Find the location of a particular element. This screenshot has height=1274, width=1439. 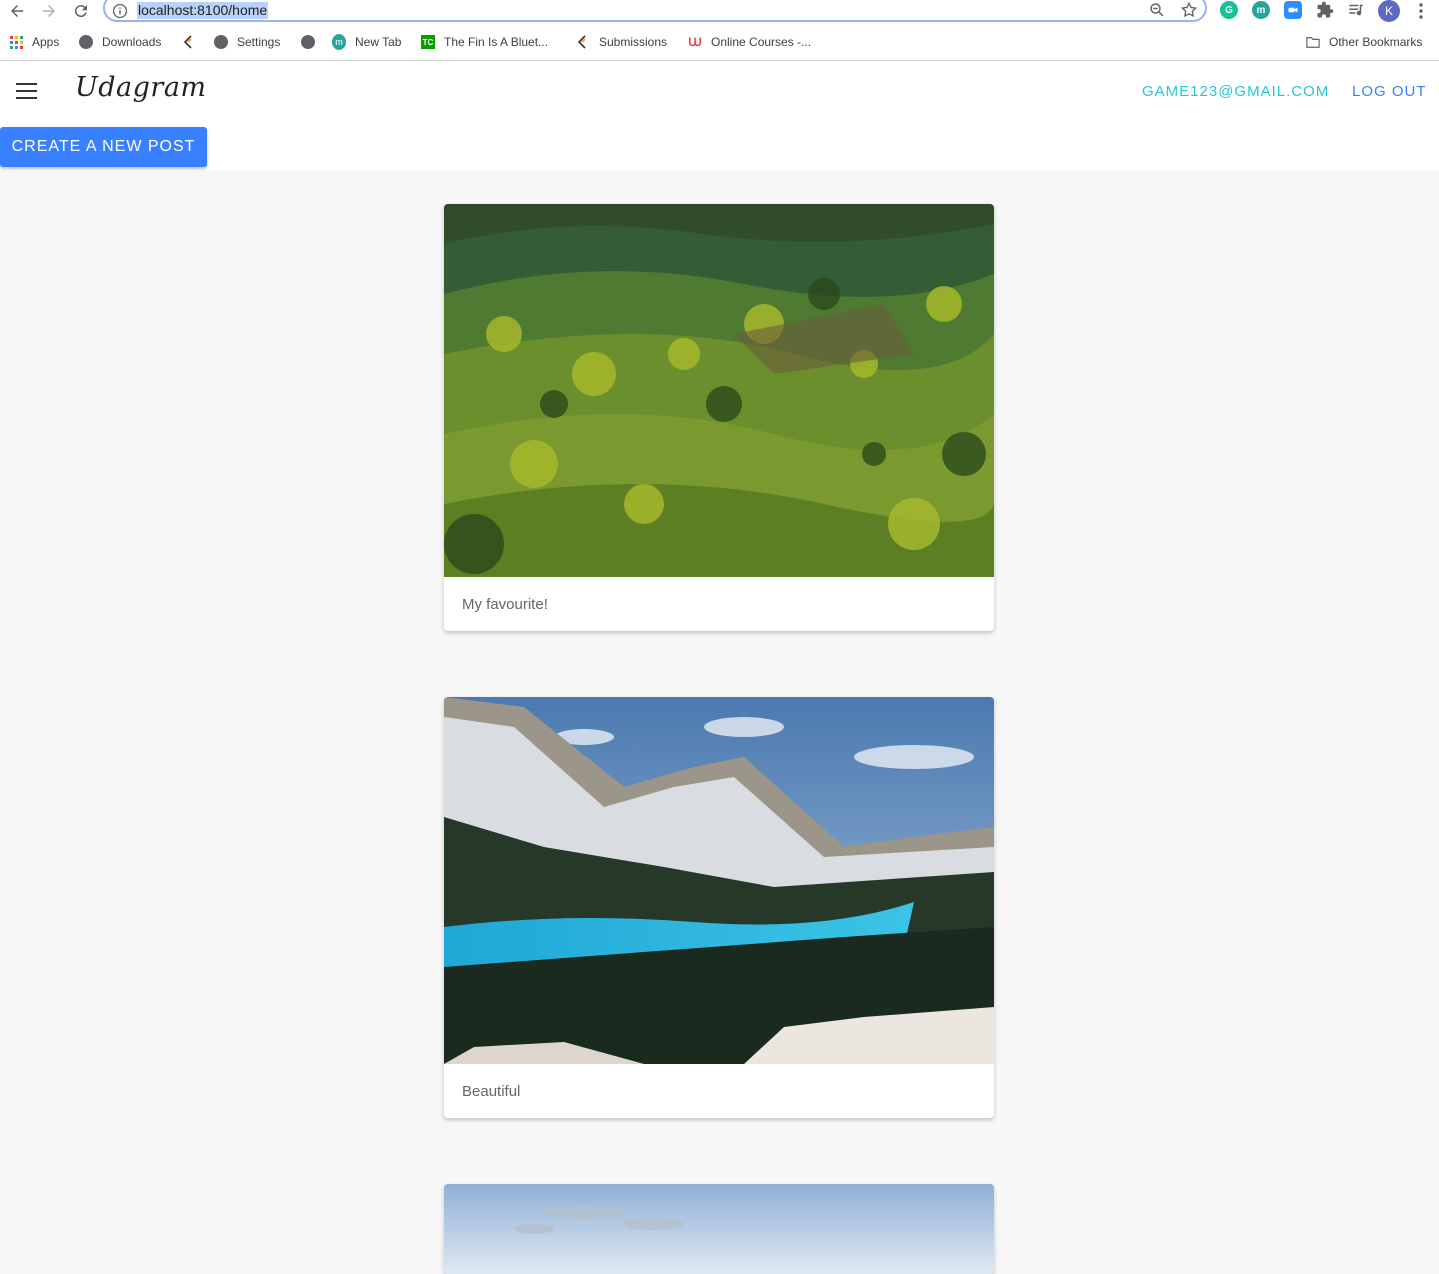

feed-card is located at coordinates (719, 1229).